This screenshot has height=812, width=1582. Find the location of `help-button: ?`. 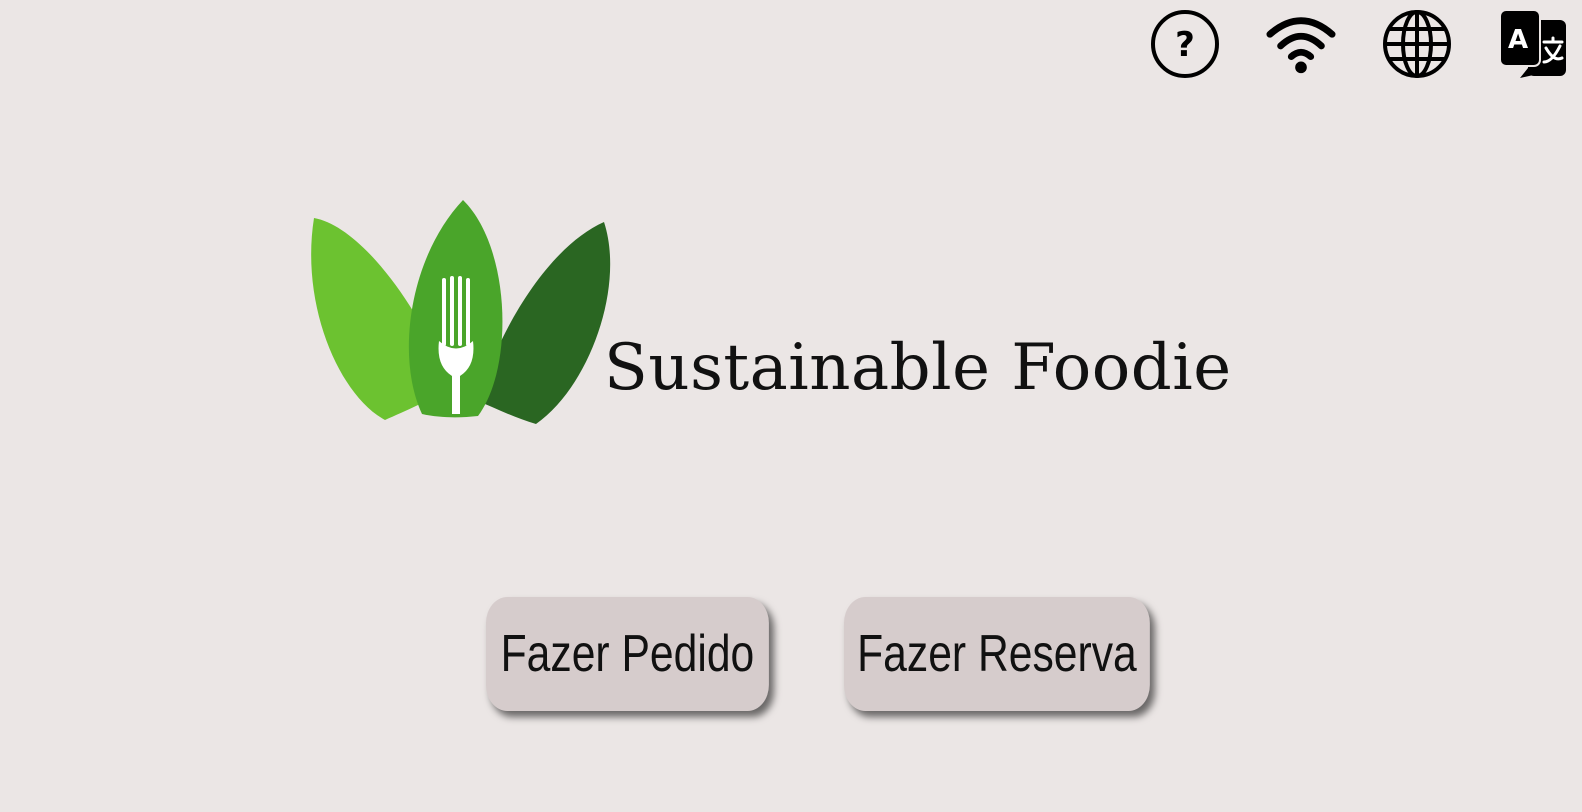

help-button: ? is located at coordinates (1185, 44).